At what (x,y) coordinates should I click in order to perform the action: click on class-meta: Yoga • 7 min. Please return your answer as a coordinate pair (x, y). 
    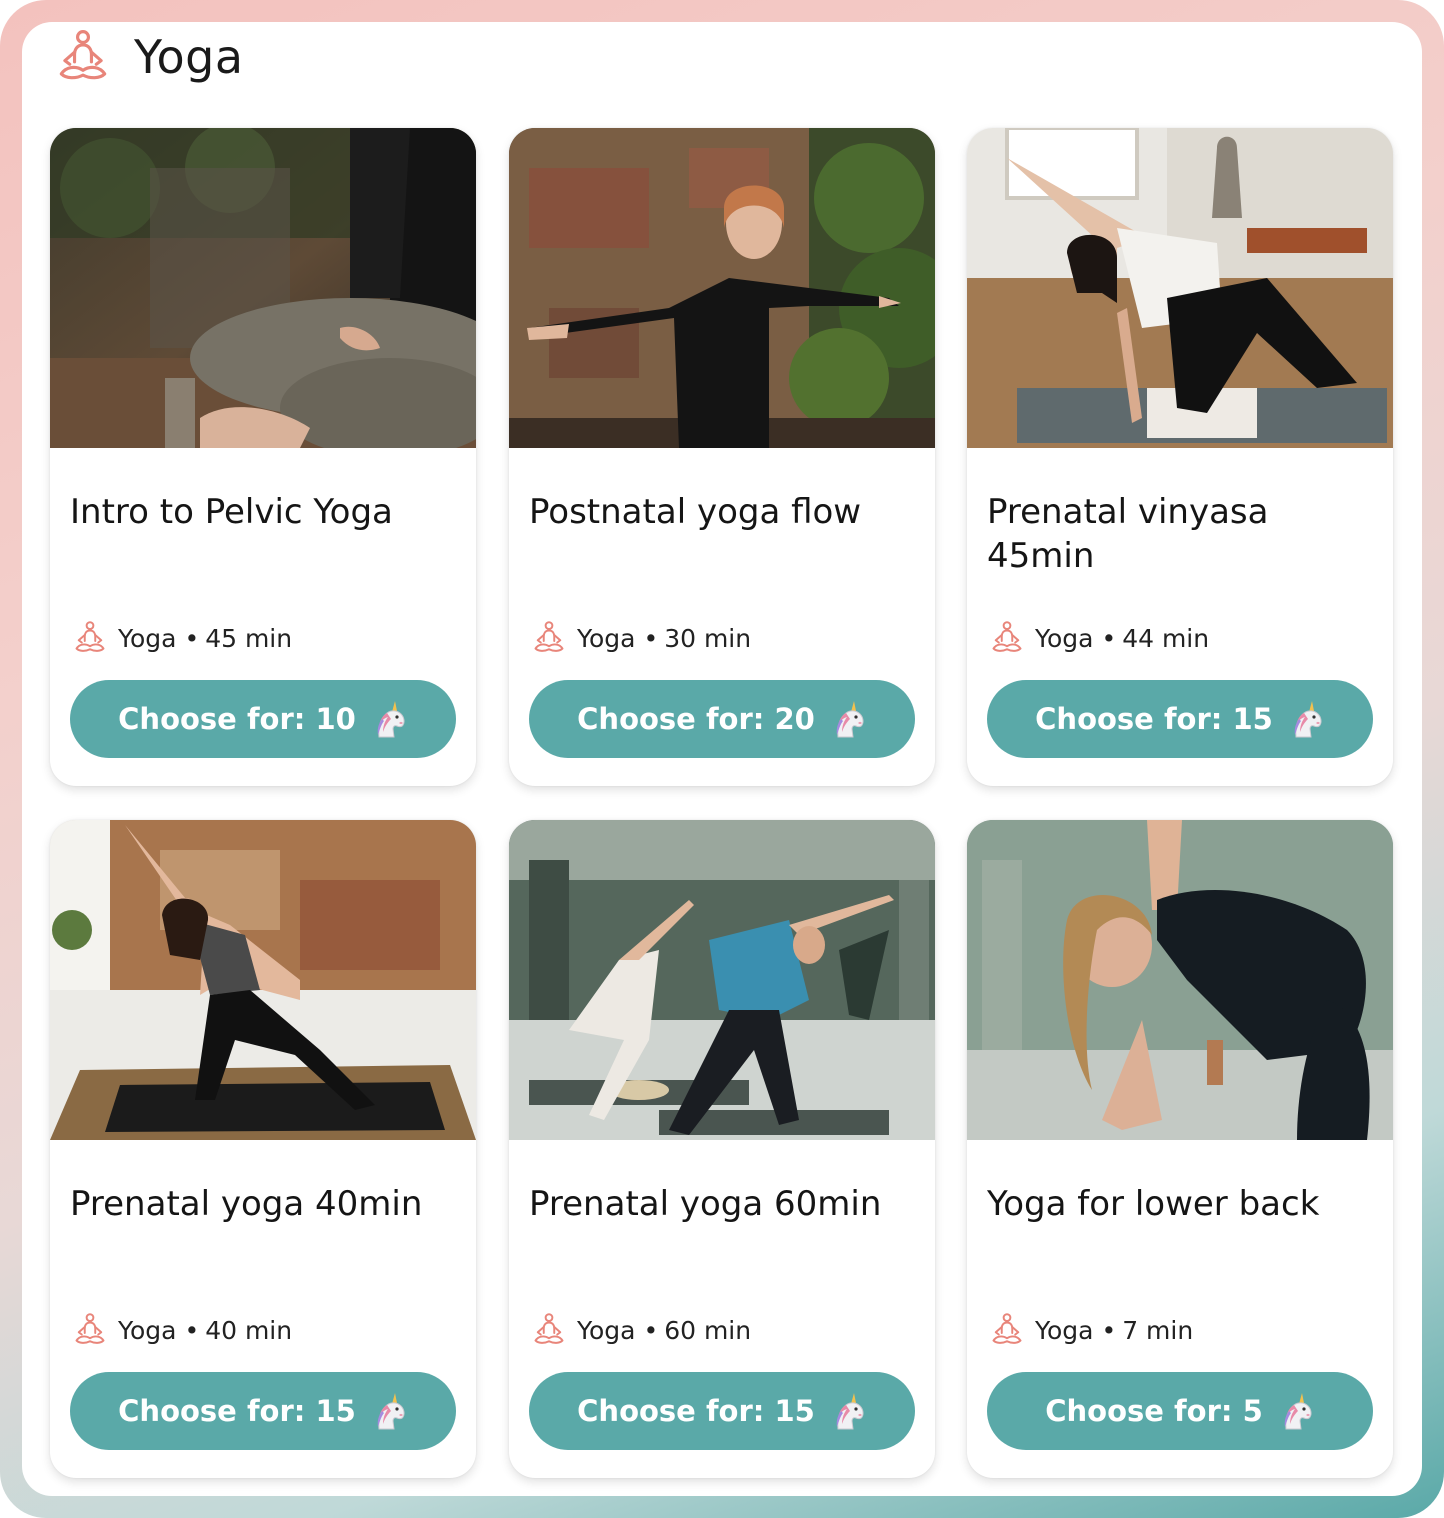
    Looking at the image, I should click on (1091, 1330).